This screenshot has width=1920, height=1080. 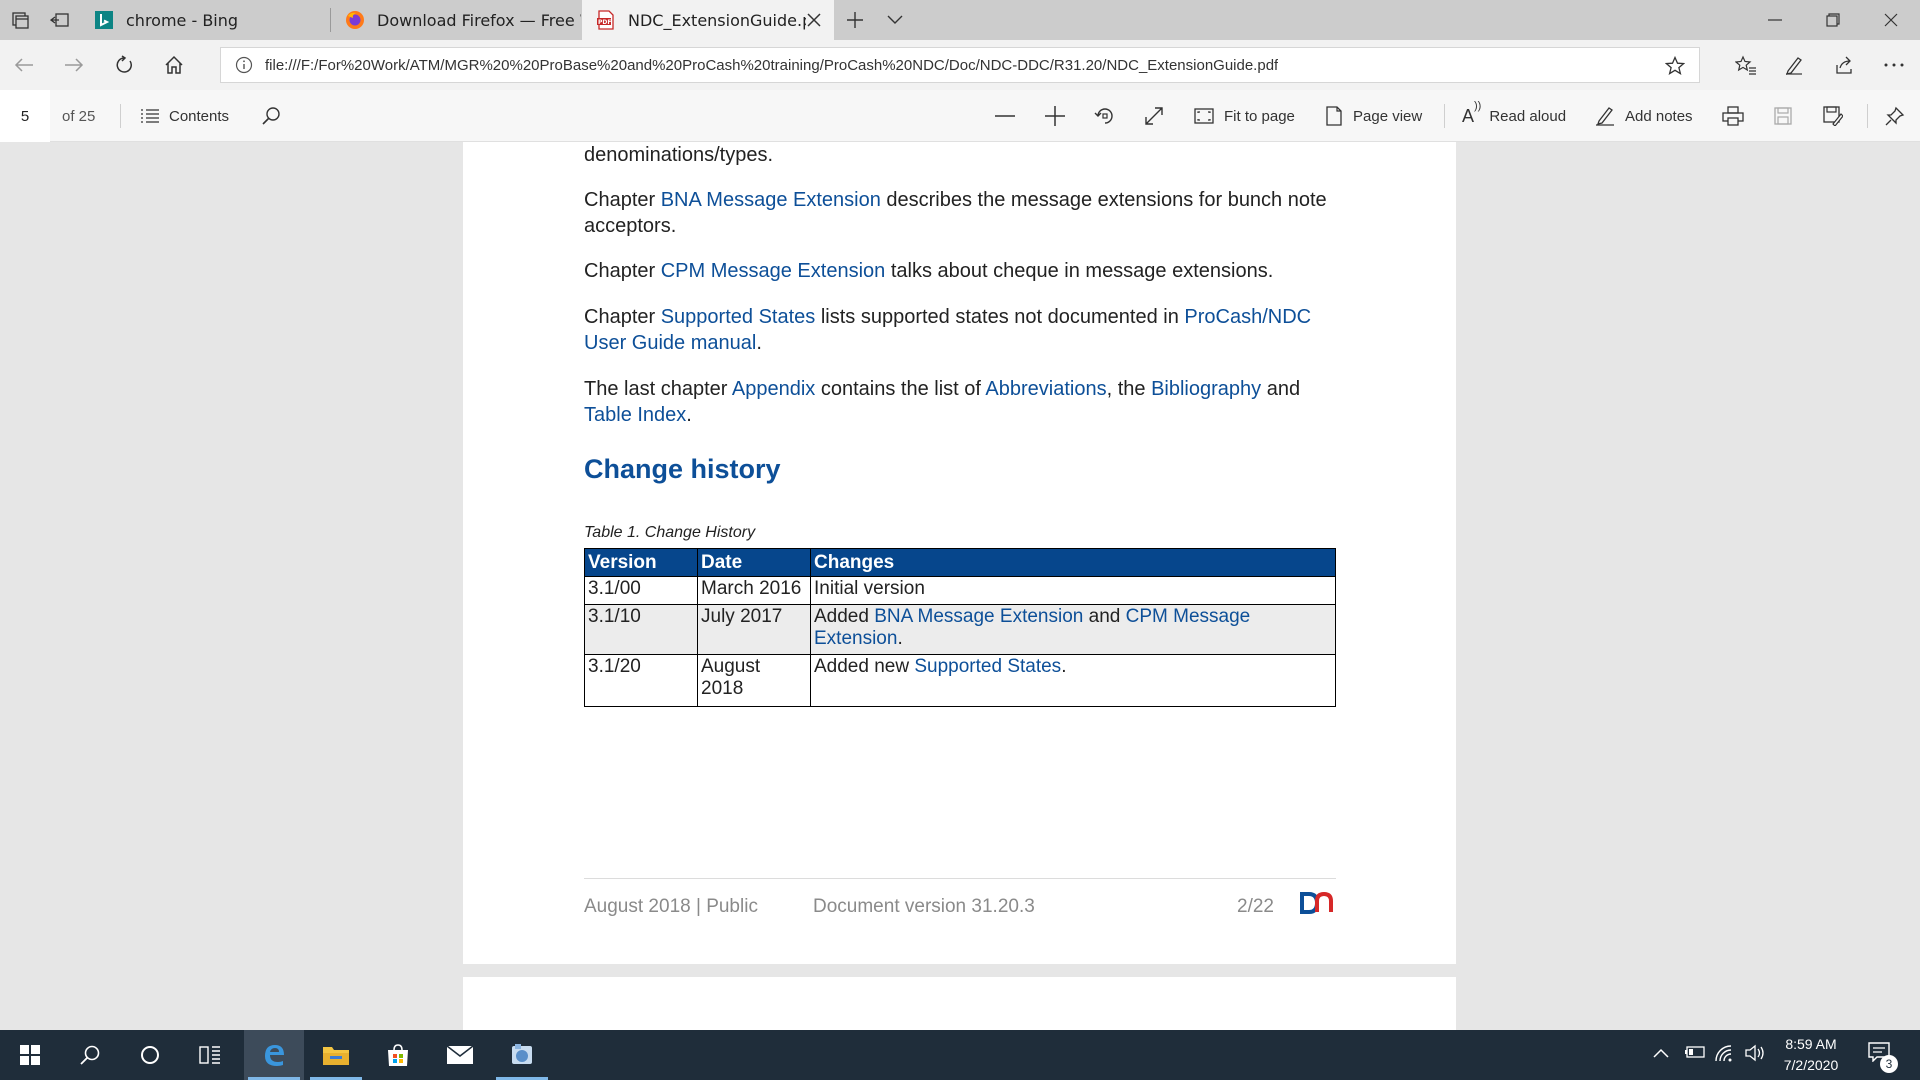 What do you see at coordinates (60, 20) in the screenshot?
I see `set-tabs-aside-icon` at bounding box center [60, 20].